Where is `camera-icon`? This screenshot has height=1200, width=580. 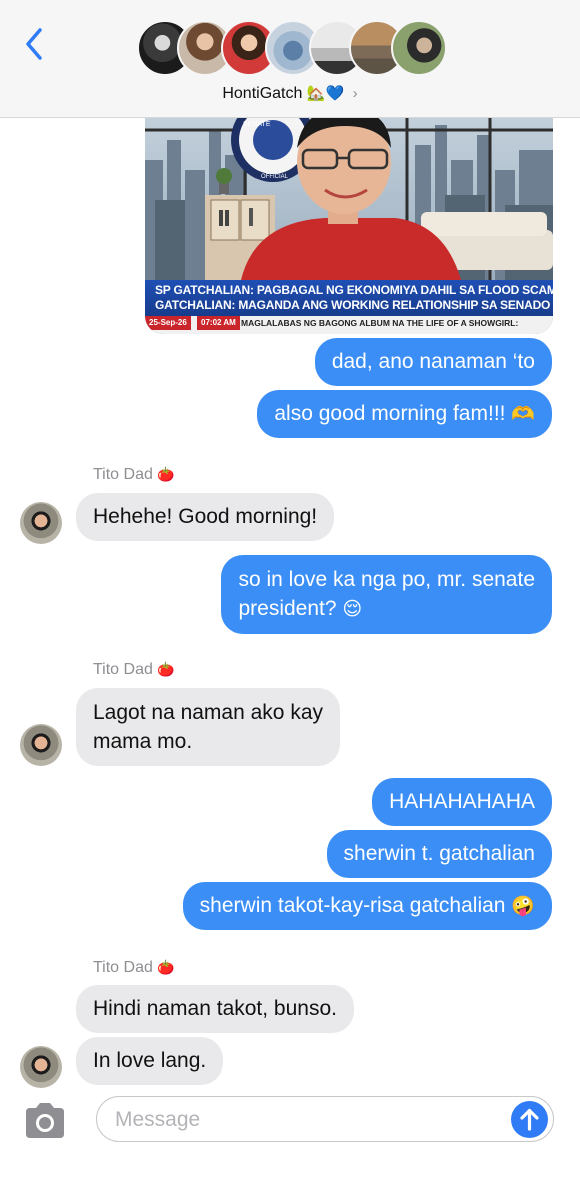 camera-icon is located at coordinates (45, 1120).